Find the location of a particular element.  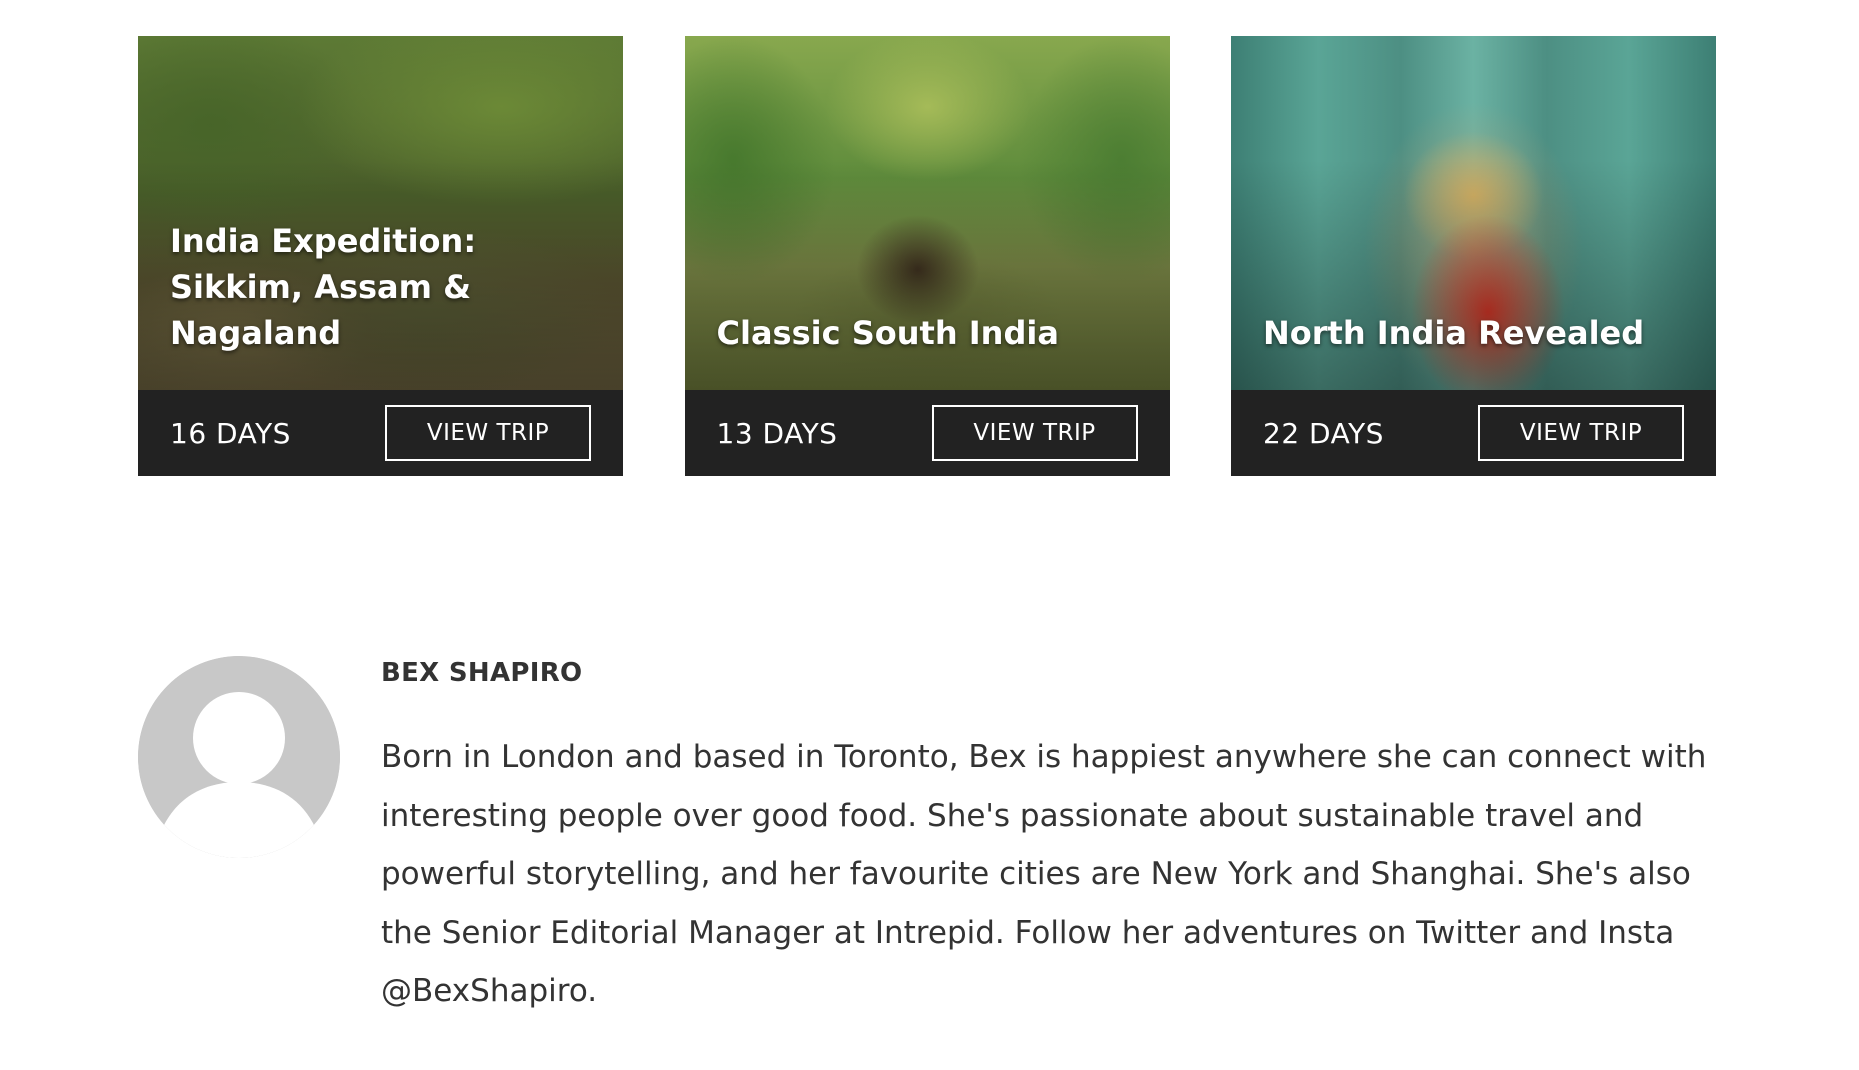

trip-footer: 16 DAYS VIEW TRIP is located at coordinates (380, 433).